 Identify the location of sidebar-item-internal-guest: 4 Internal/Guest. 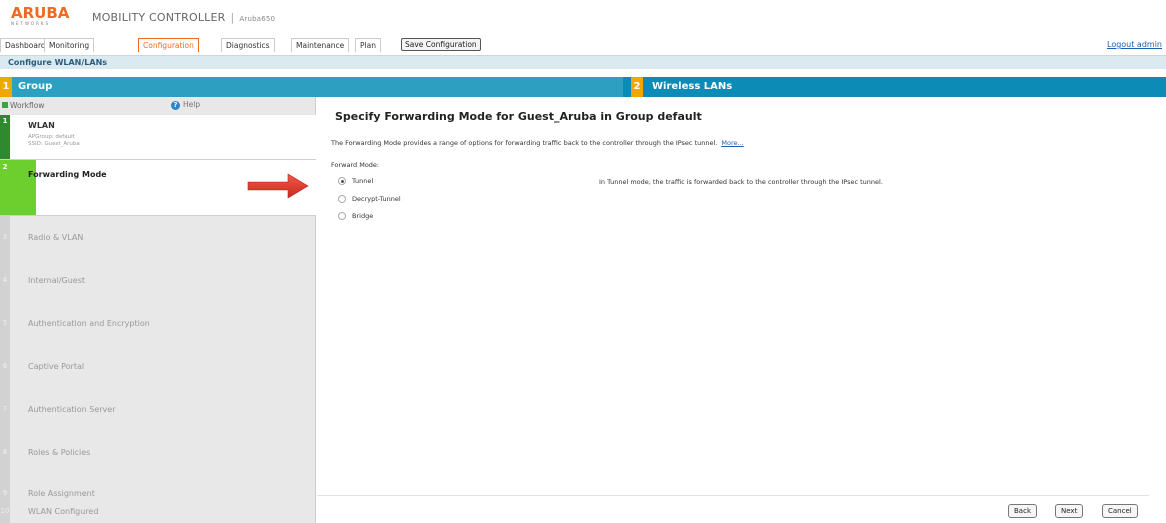
(158, 280).